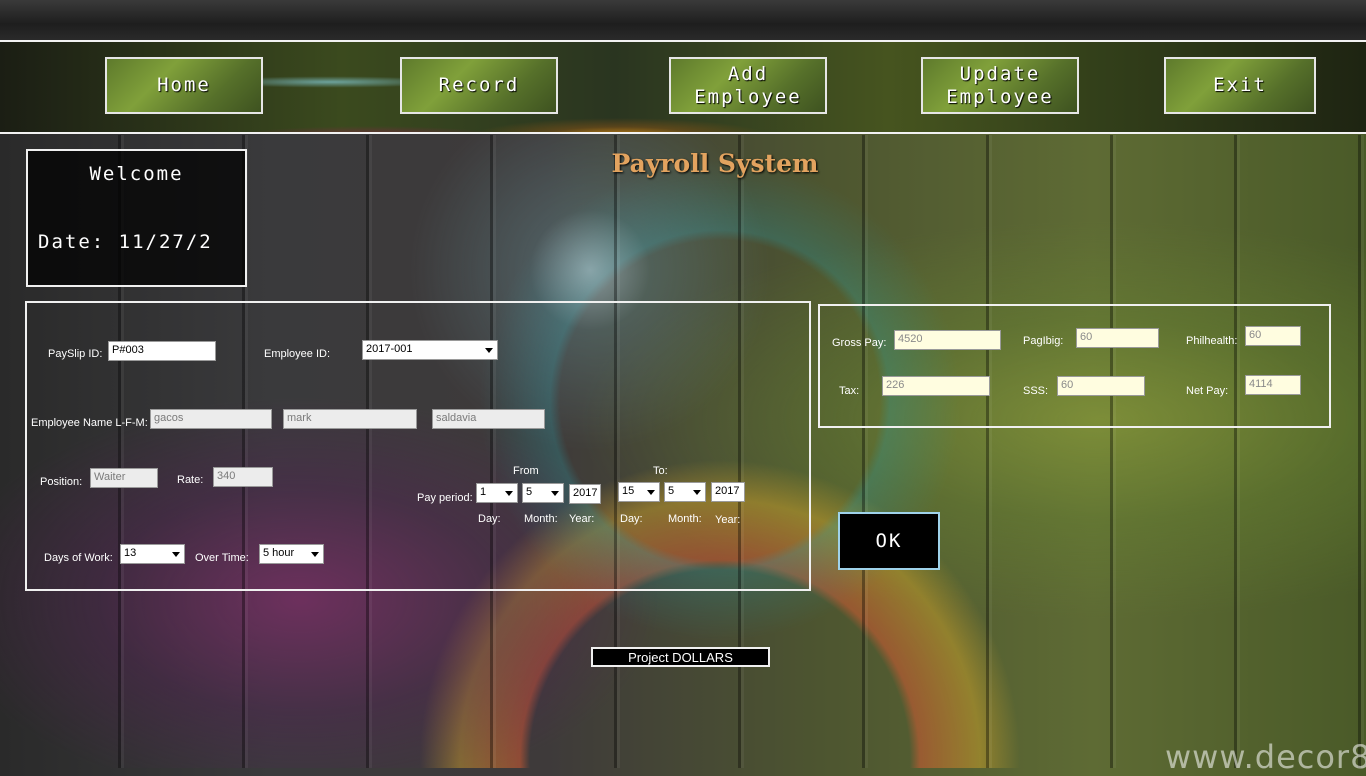 Image resolution: width=1366 pixels, height=776 pixels. I want to click on from-day-select: 1, so click(497, 493).